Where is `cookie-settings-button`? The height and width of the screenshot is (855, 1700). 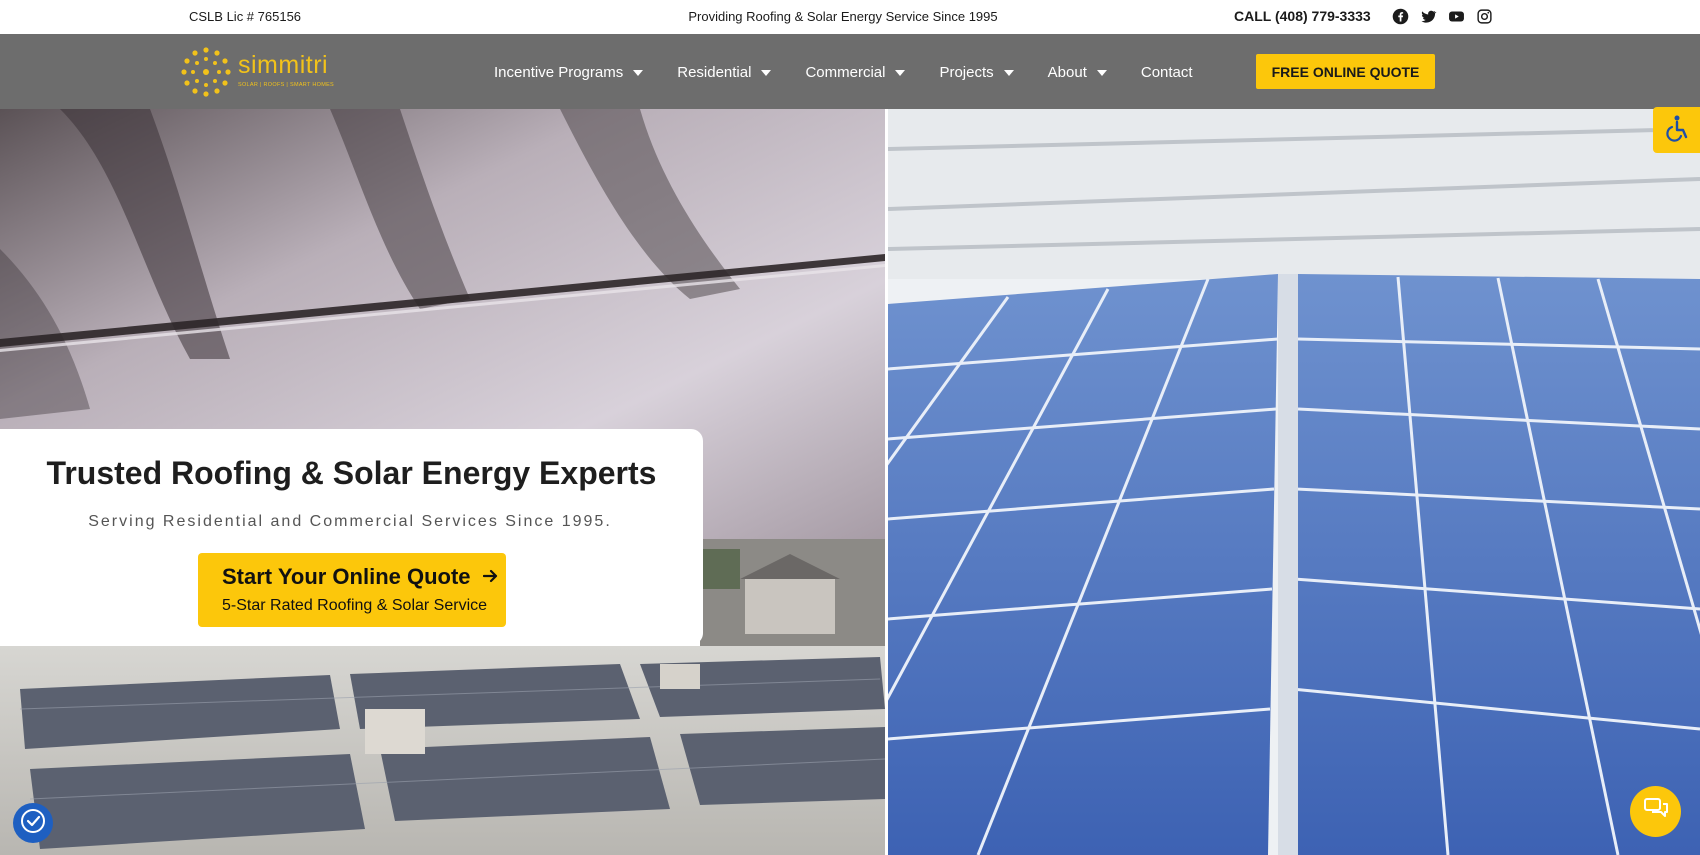
cookie-settings-button is located at coordinates (33, 823).